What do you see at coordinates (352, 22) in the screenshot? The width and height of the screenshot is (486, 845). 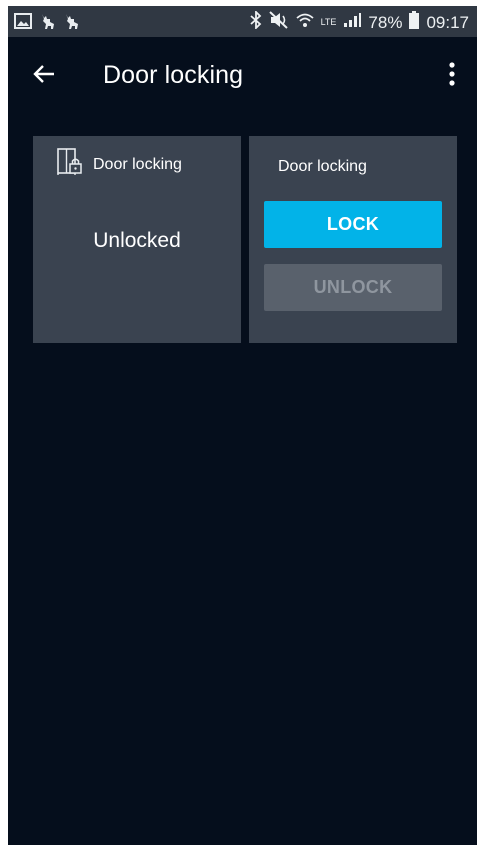 I see `signal-icon` at bounding box center [352, 22].